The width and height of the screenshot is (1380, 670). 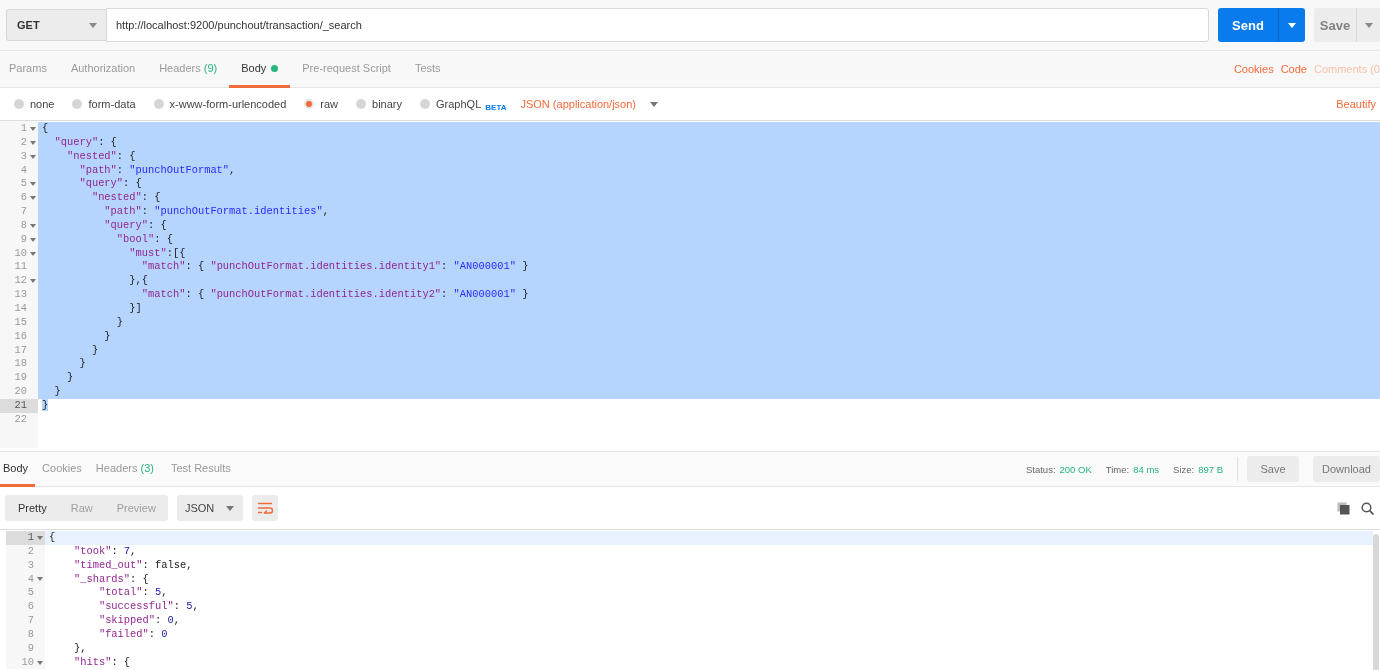 I want to click on tab: Pre-request Script, so click(x=346, y=69).